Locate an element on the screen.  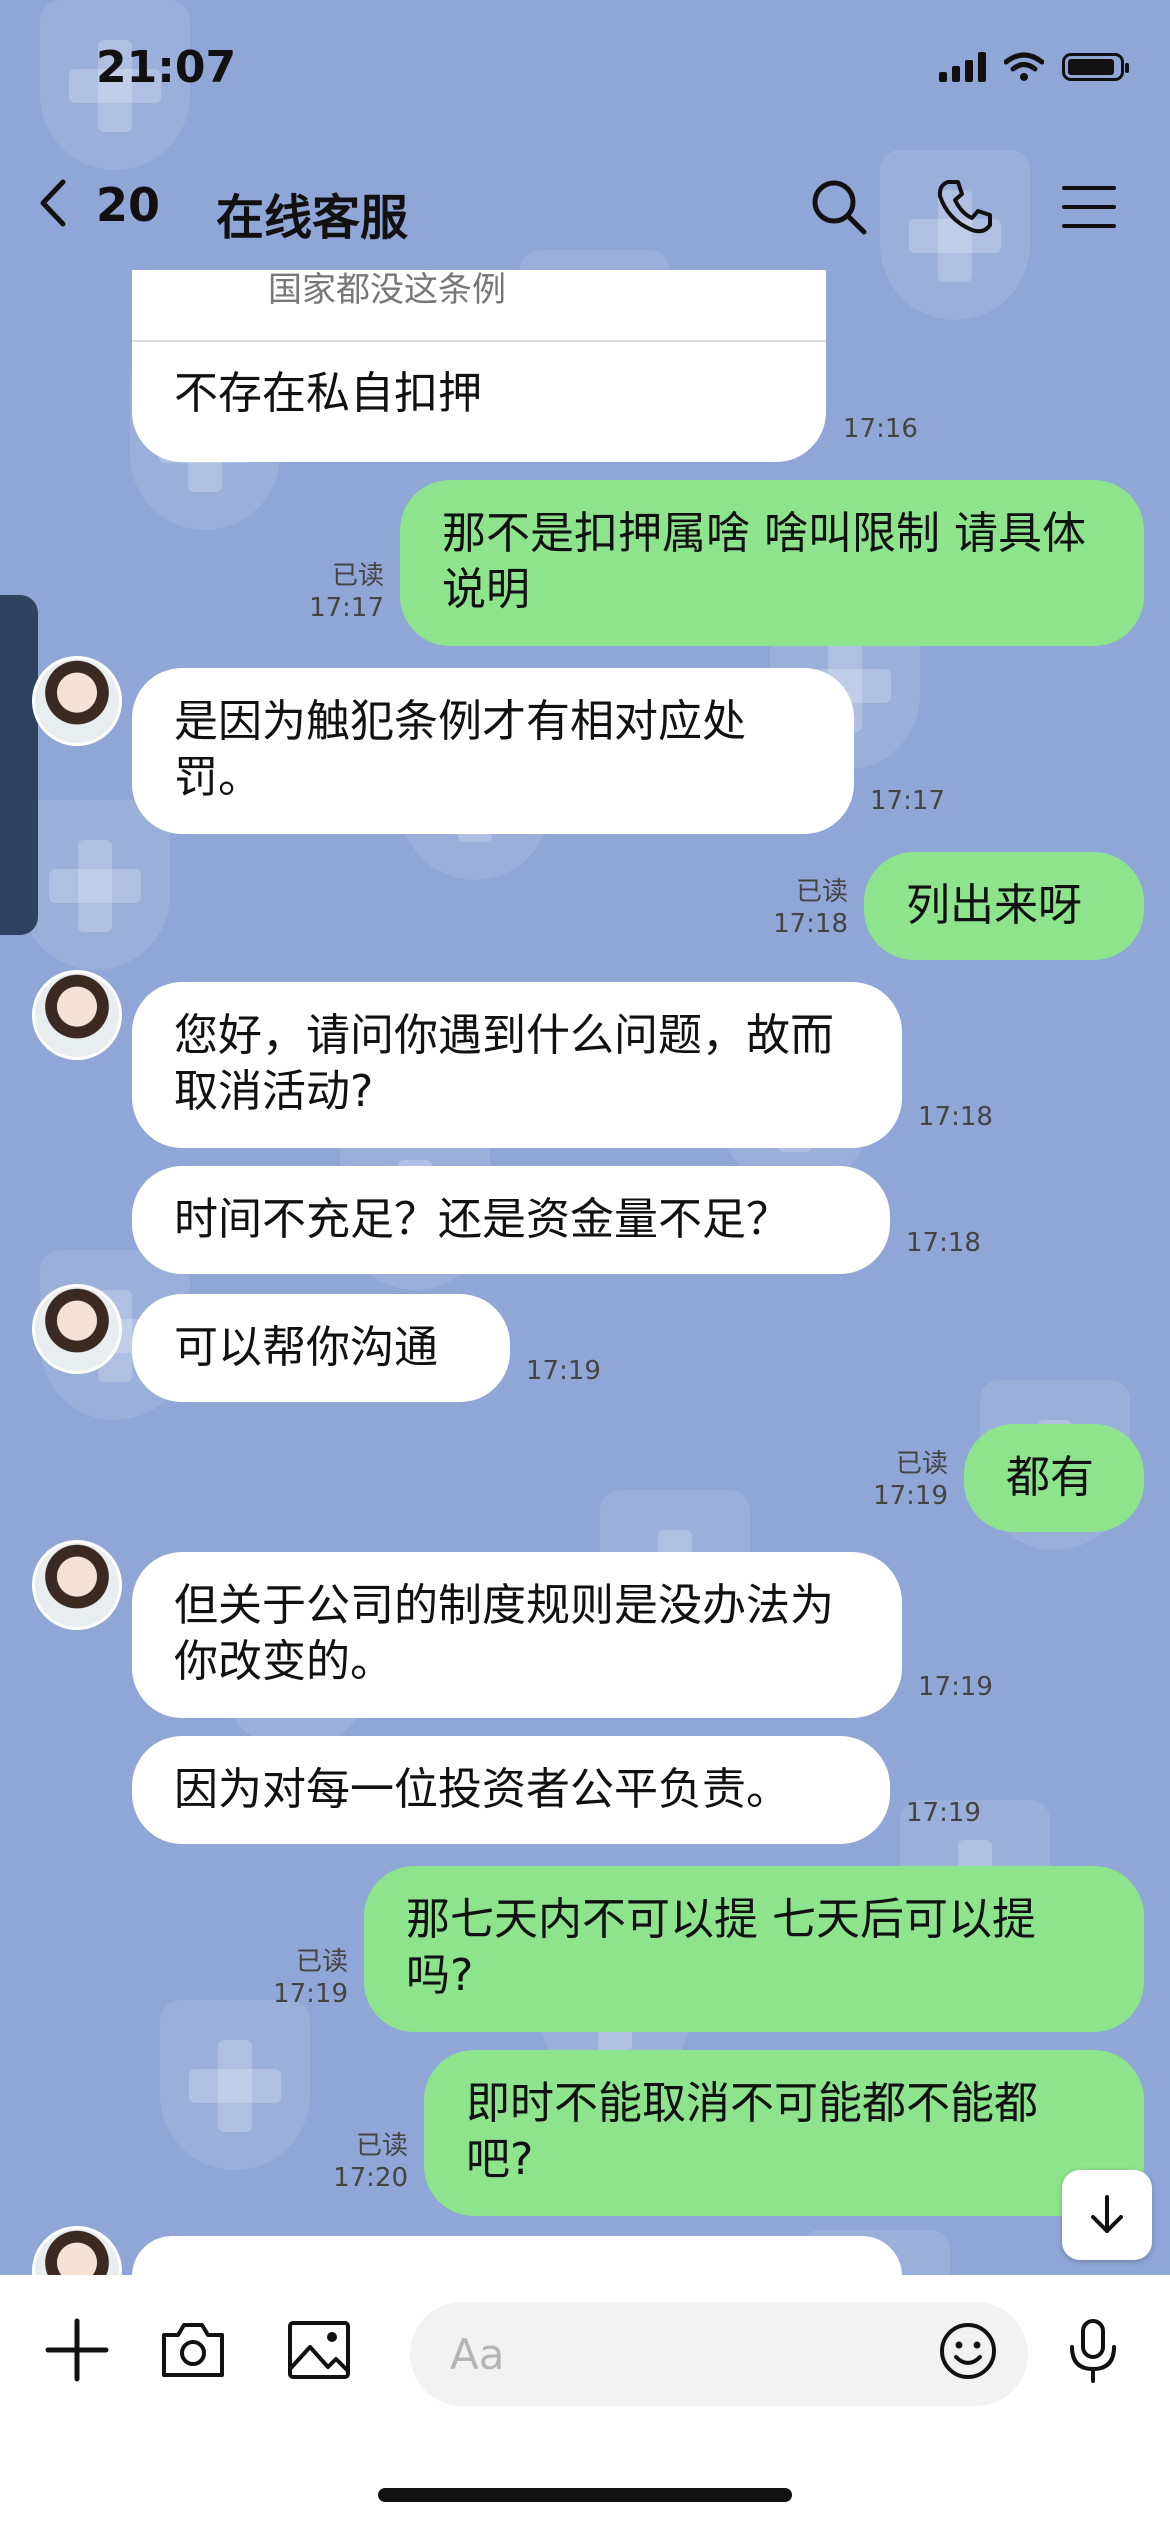
message-bubble-outgoing: 那不是扣押属啥 啥叫限制 请具体说明 is located at coordinates (772, 563).